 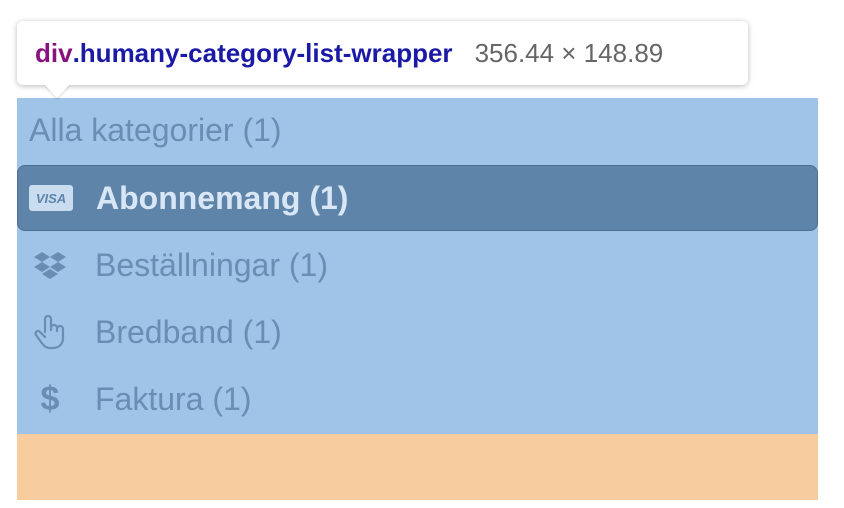 What do you see at coordinates (57, 91) in the screenshot?
I see `tooltip-arrow` at bounding box center [57, 91].